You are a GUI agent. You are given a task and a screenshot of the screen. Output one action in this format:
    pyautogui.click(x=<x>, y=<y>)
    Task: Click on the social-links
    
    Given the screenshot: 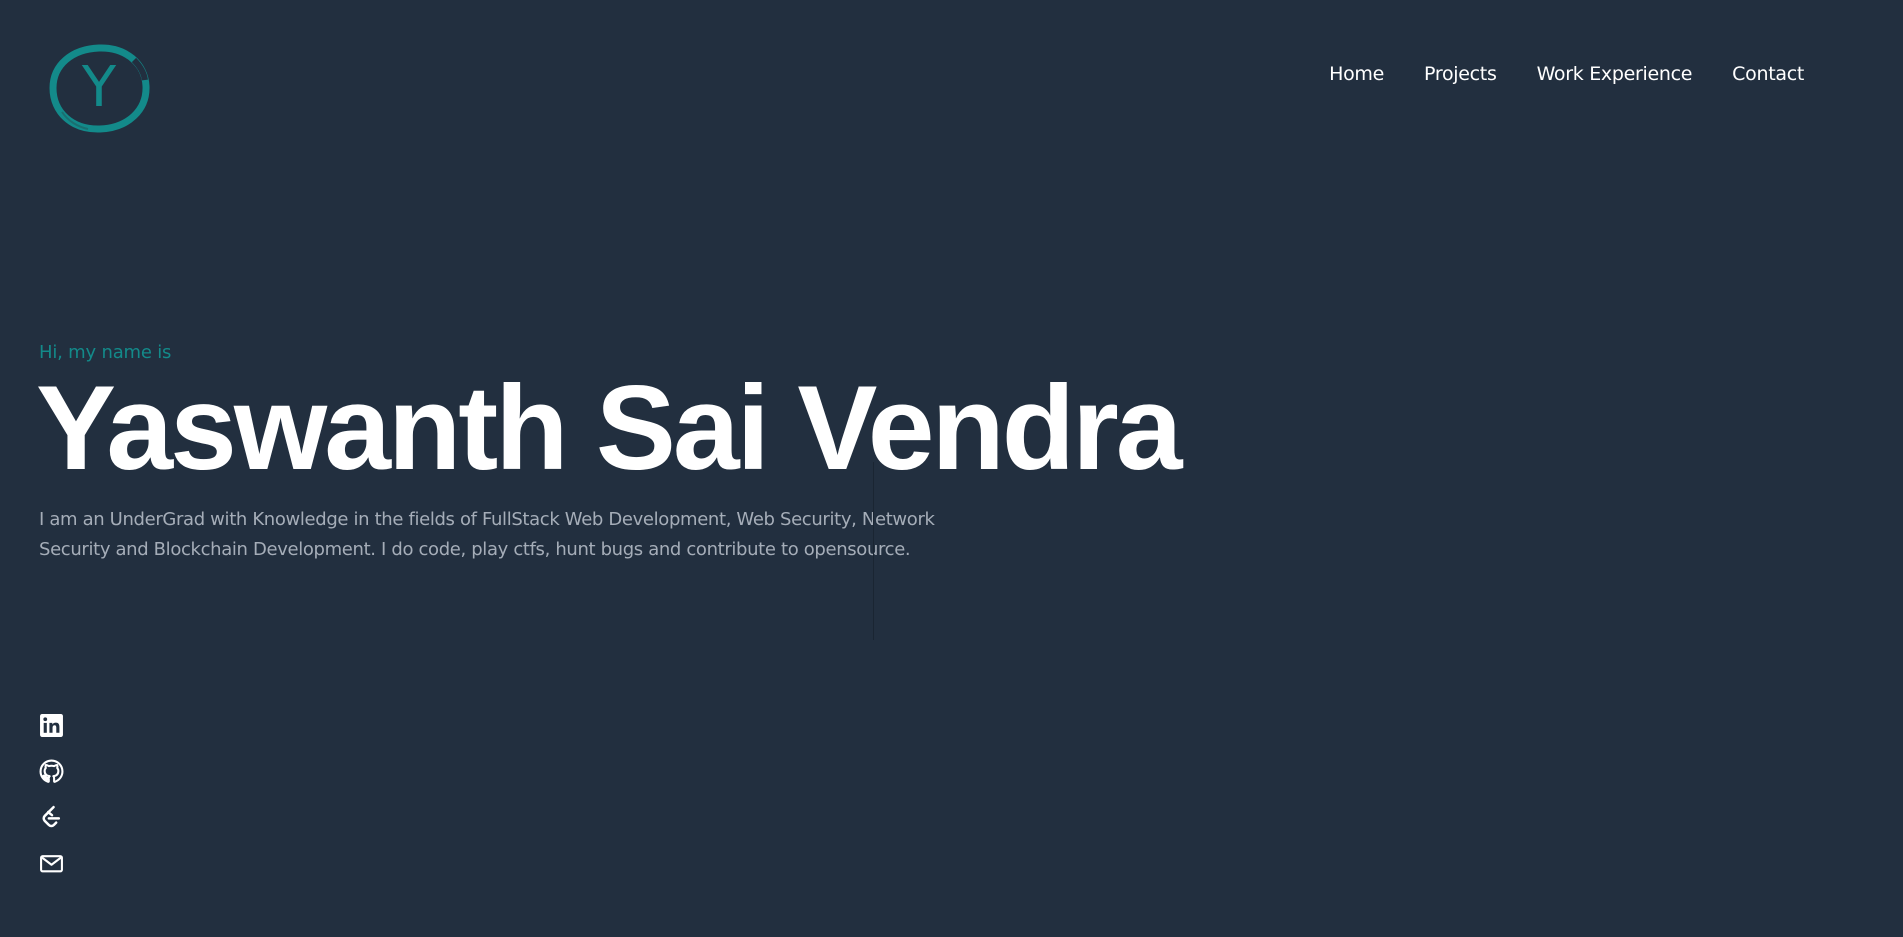 What is the action you would take?
    pyautogui.click(x=51, y=794)
    